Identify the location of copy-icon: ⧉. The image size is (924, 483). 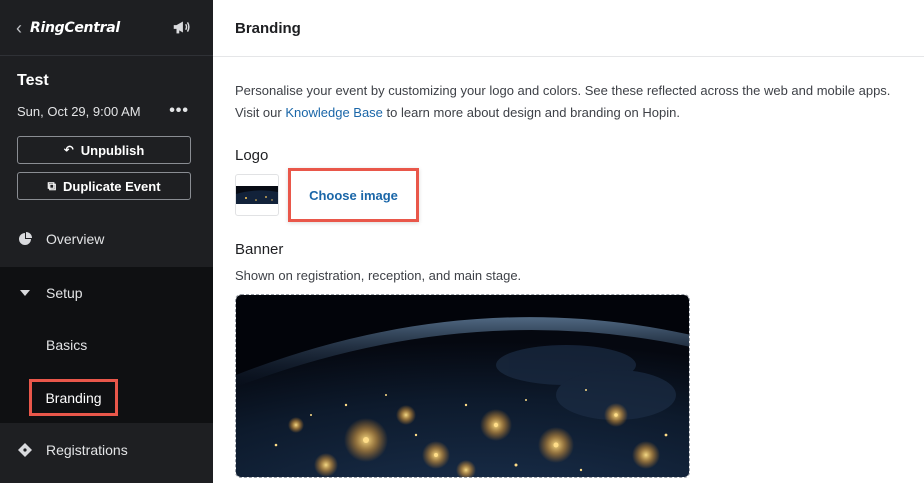
(52, 185).